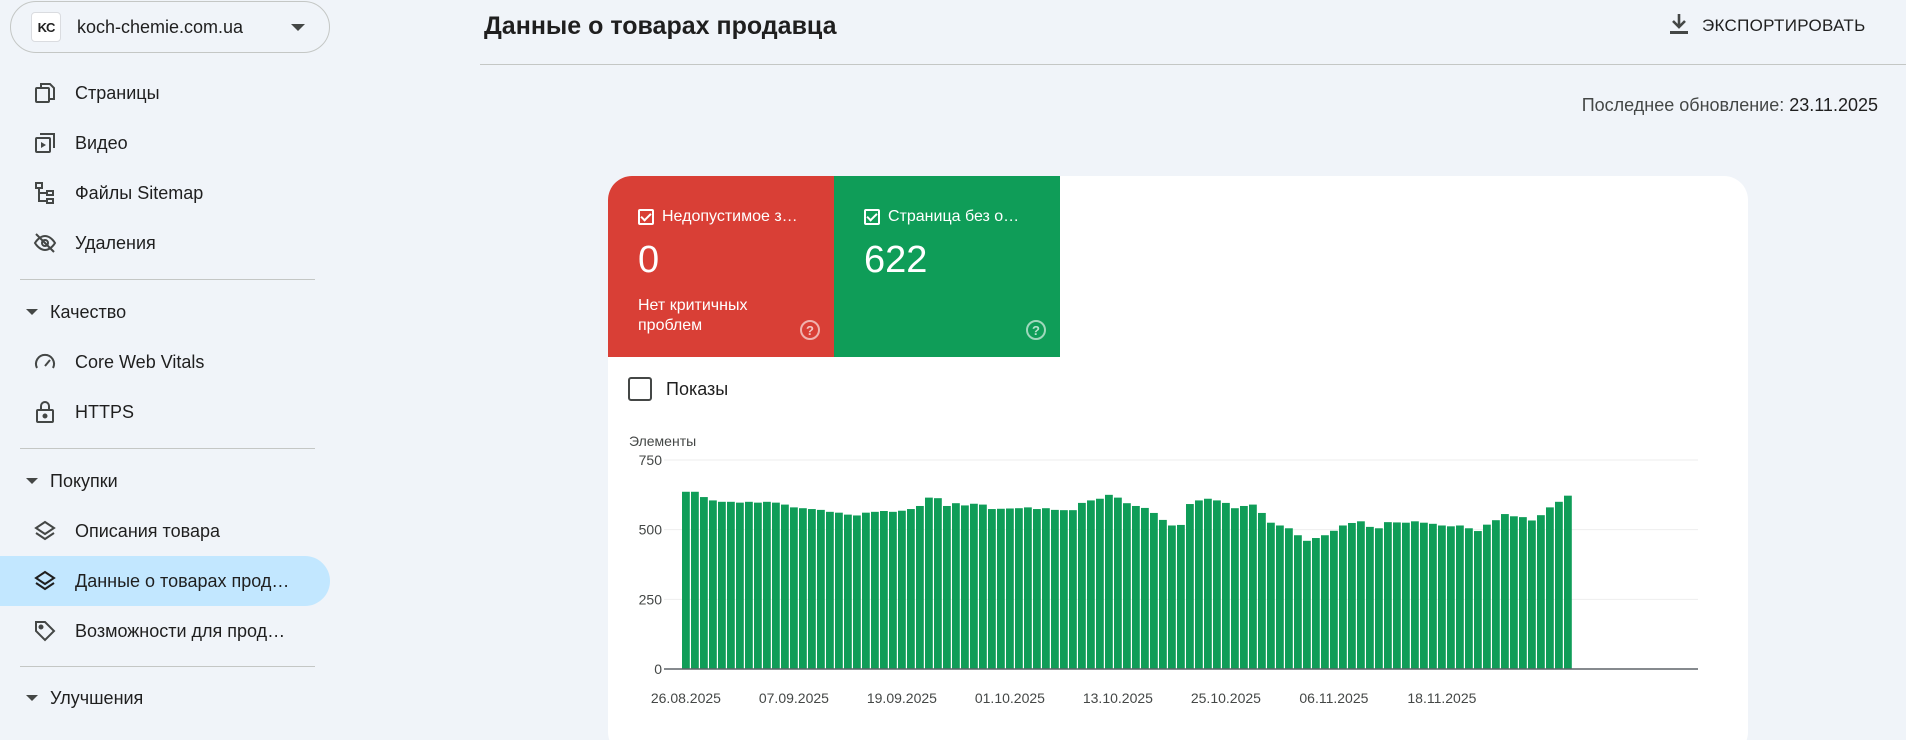 The image size is (1906, 740). Describe the element at coordinates (1193, 64) in the screenshot. I see `header-divider` at that location.